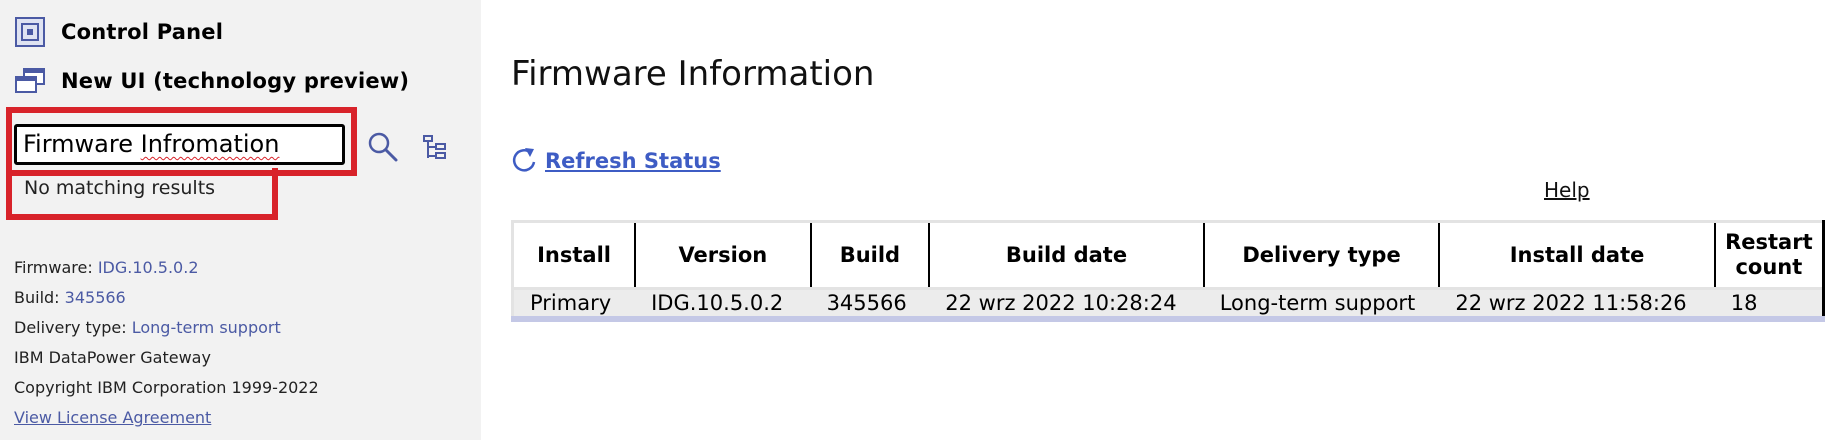  Describe the element at coordinates (112, 417) in the screenshot. I see `license-link: View License Agreement` at that location.